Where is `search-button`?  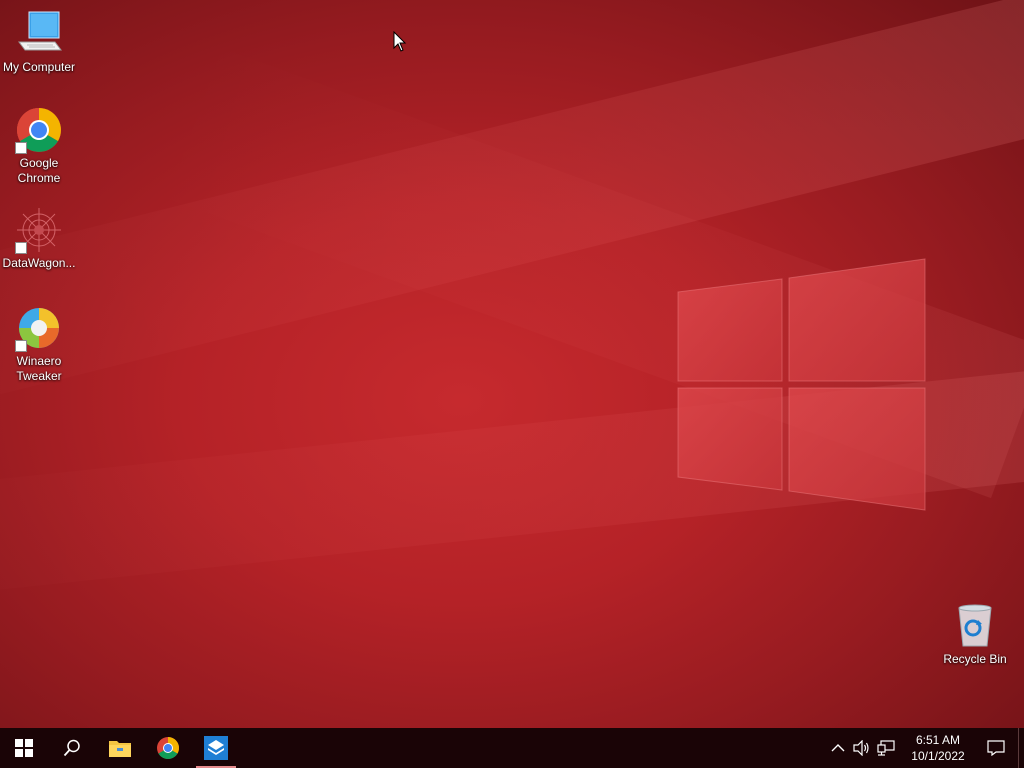 search-button is located at coordinates (72, 748).